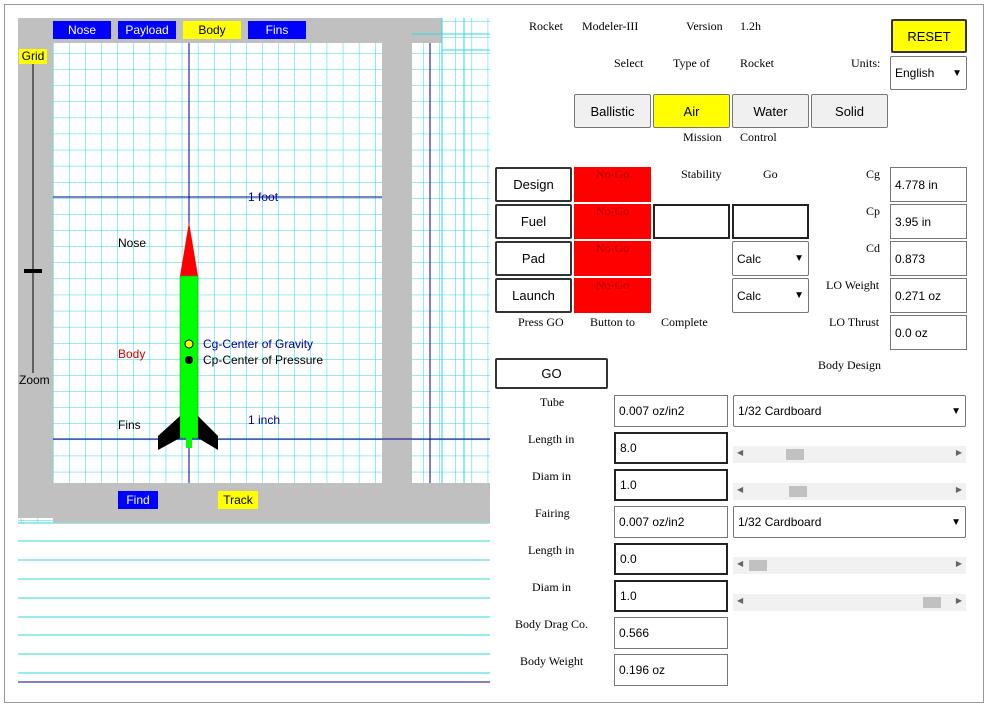  What do you see at coordinates (928, 258) in the screenshot?
I see `cd-field: 0.873` at bounding box center [928, 258].